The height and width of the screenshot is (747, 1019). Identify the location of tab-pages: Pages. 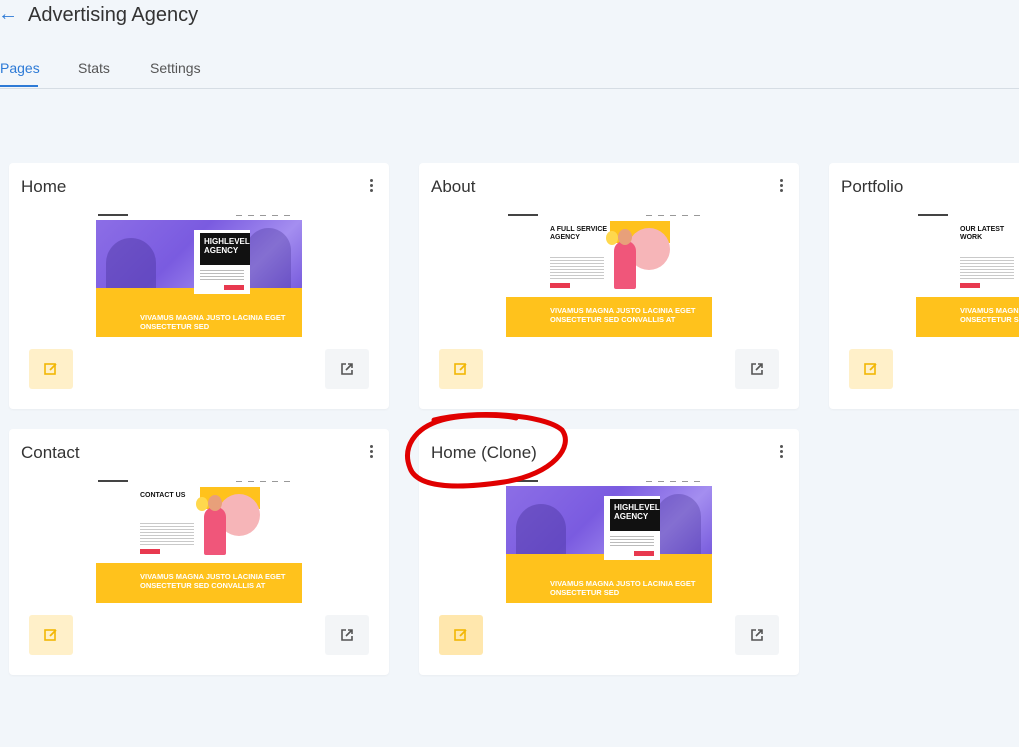
(20, 68).